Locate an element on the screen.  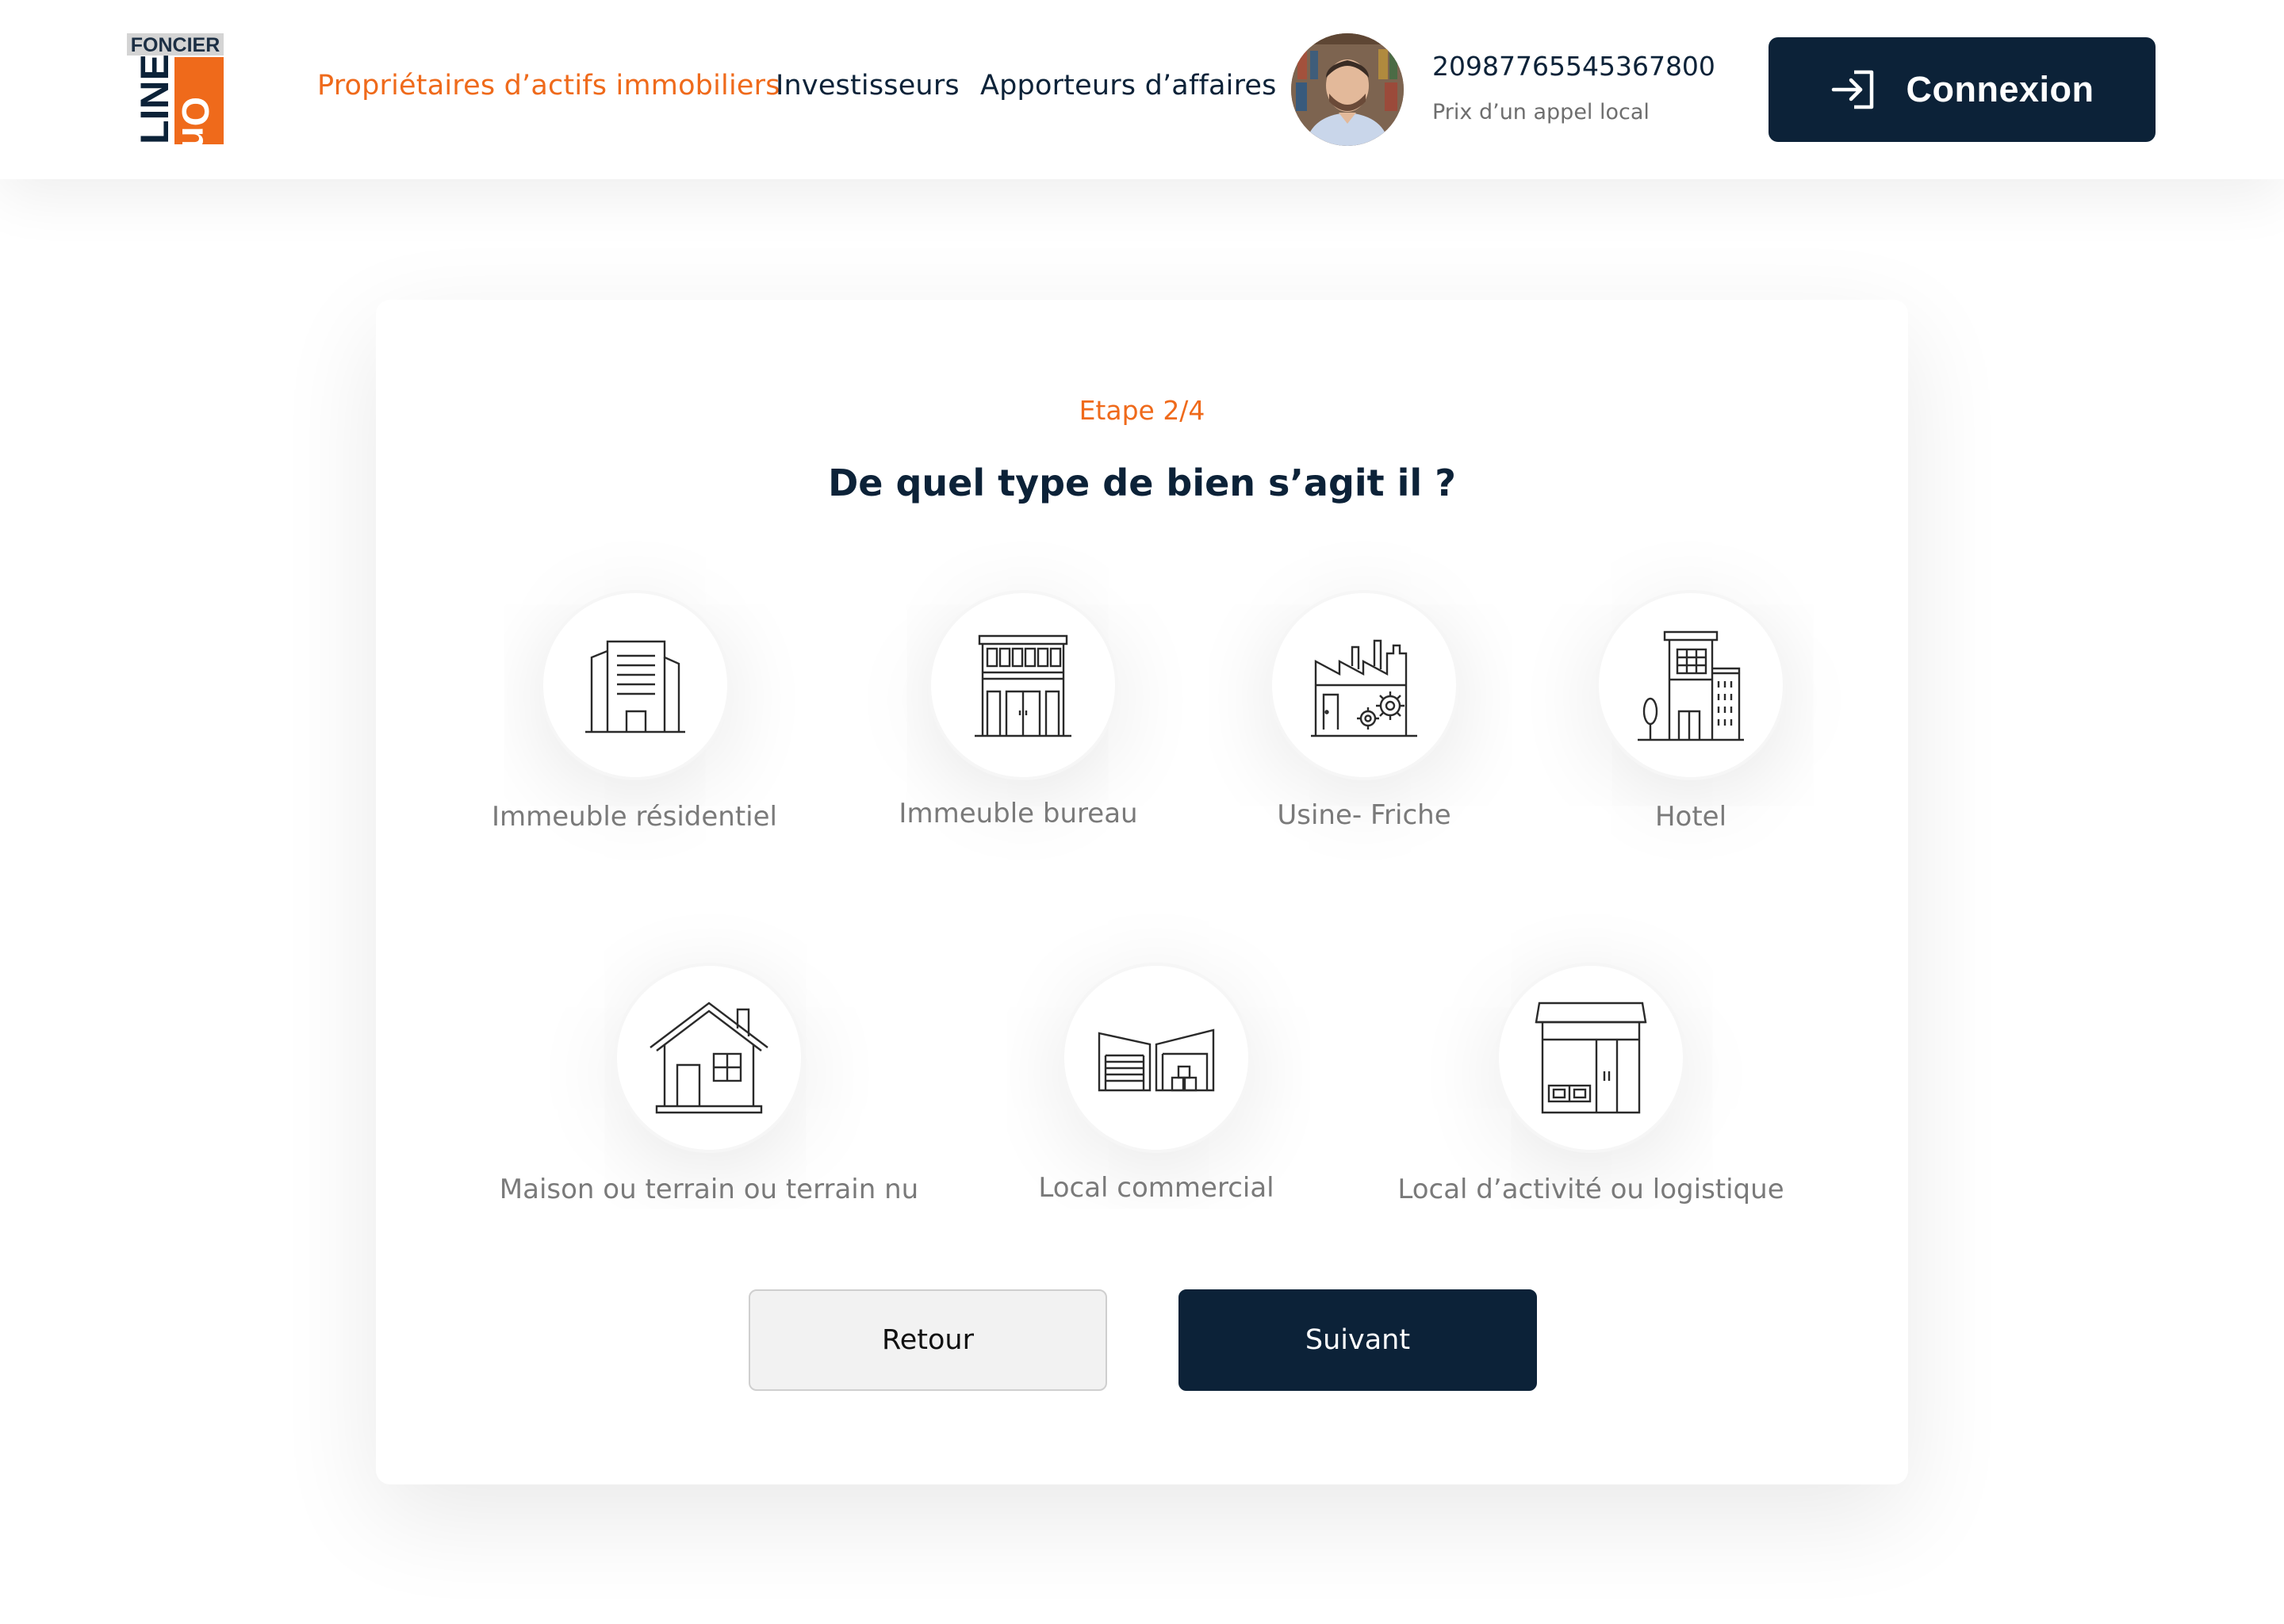
suivant-button: Suivant is located at coordinates (1357, 1340).